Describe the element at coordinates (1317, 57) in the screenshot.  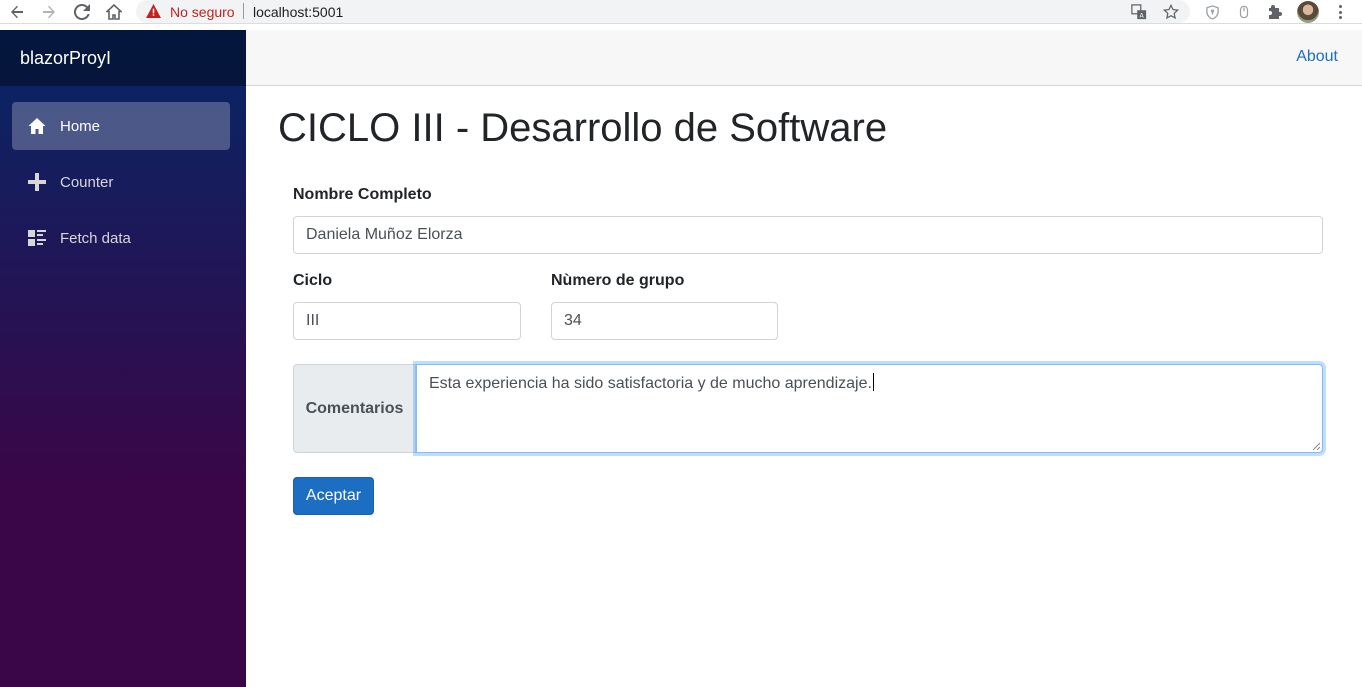
I see `about-link: About` at that location.